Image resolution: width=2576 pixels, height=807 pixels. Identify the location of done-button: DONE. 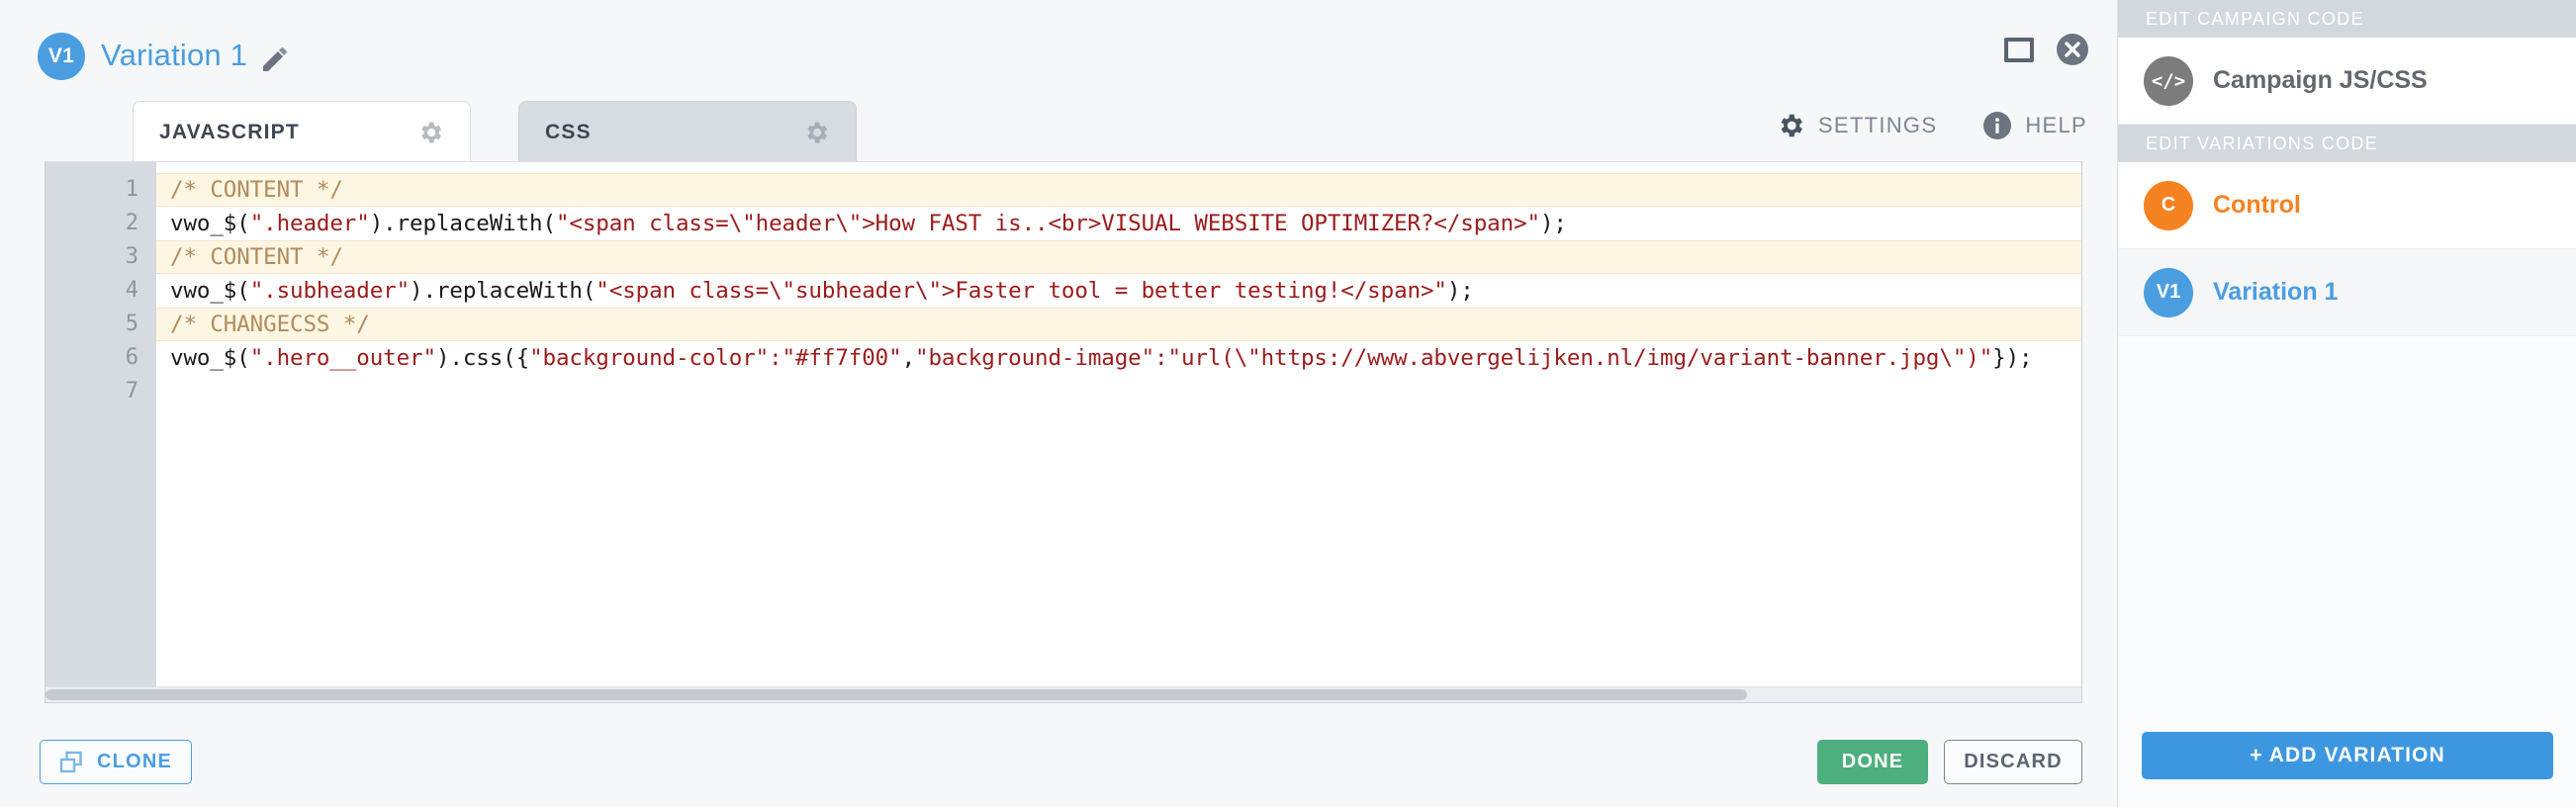
(1872, 762).